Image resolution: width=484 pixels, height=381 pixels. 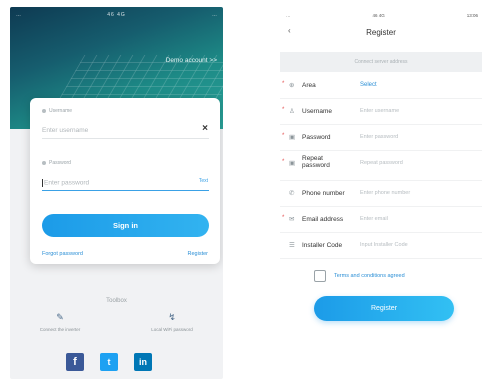 I want to click on password-placeholder: Enter password, so click(x=67, y=183).